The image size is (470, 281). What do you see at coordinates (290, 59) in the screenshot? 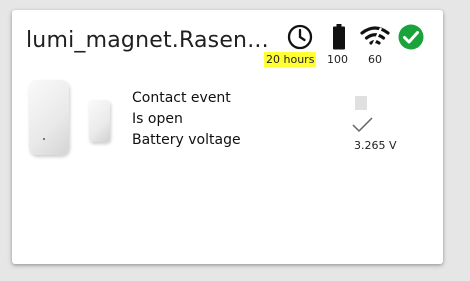
I see `last-seen-value: 20 hours` at bounding box center [290, 59].